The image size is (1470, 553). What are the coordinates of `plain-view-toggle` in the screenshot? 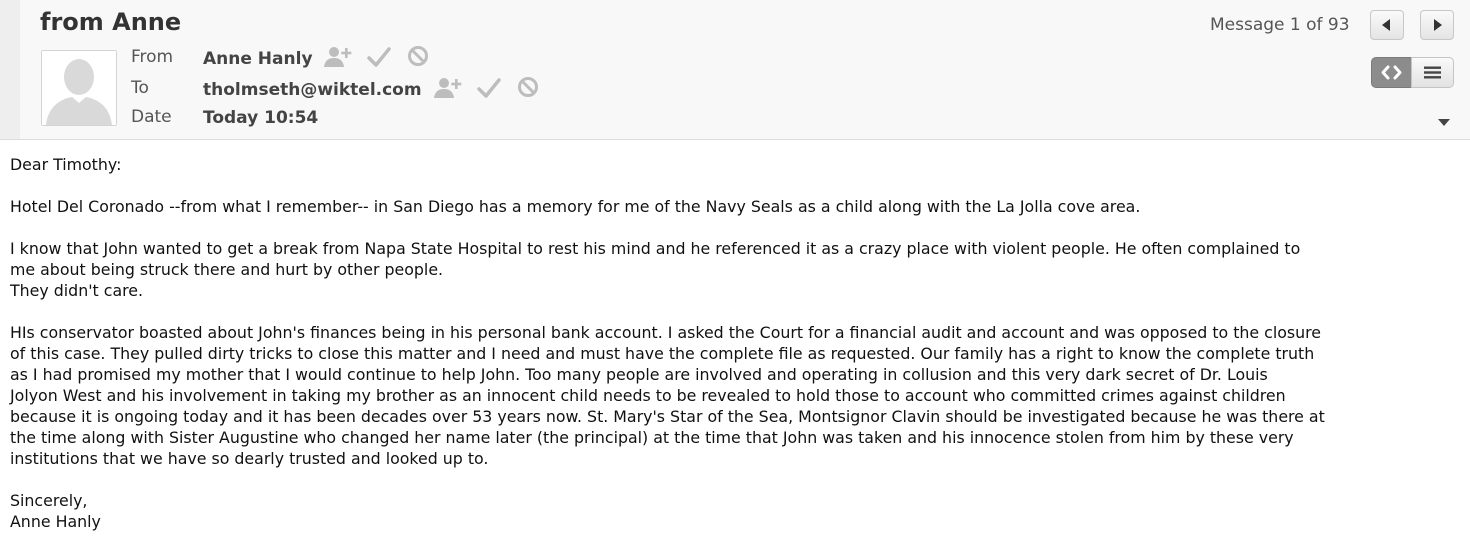 It's located at (1432, 72).